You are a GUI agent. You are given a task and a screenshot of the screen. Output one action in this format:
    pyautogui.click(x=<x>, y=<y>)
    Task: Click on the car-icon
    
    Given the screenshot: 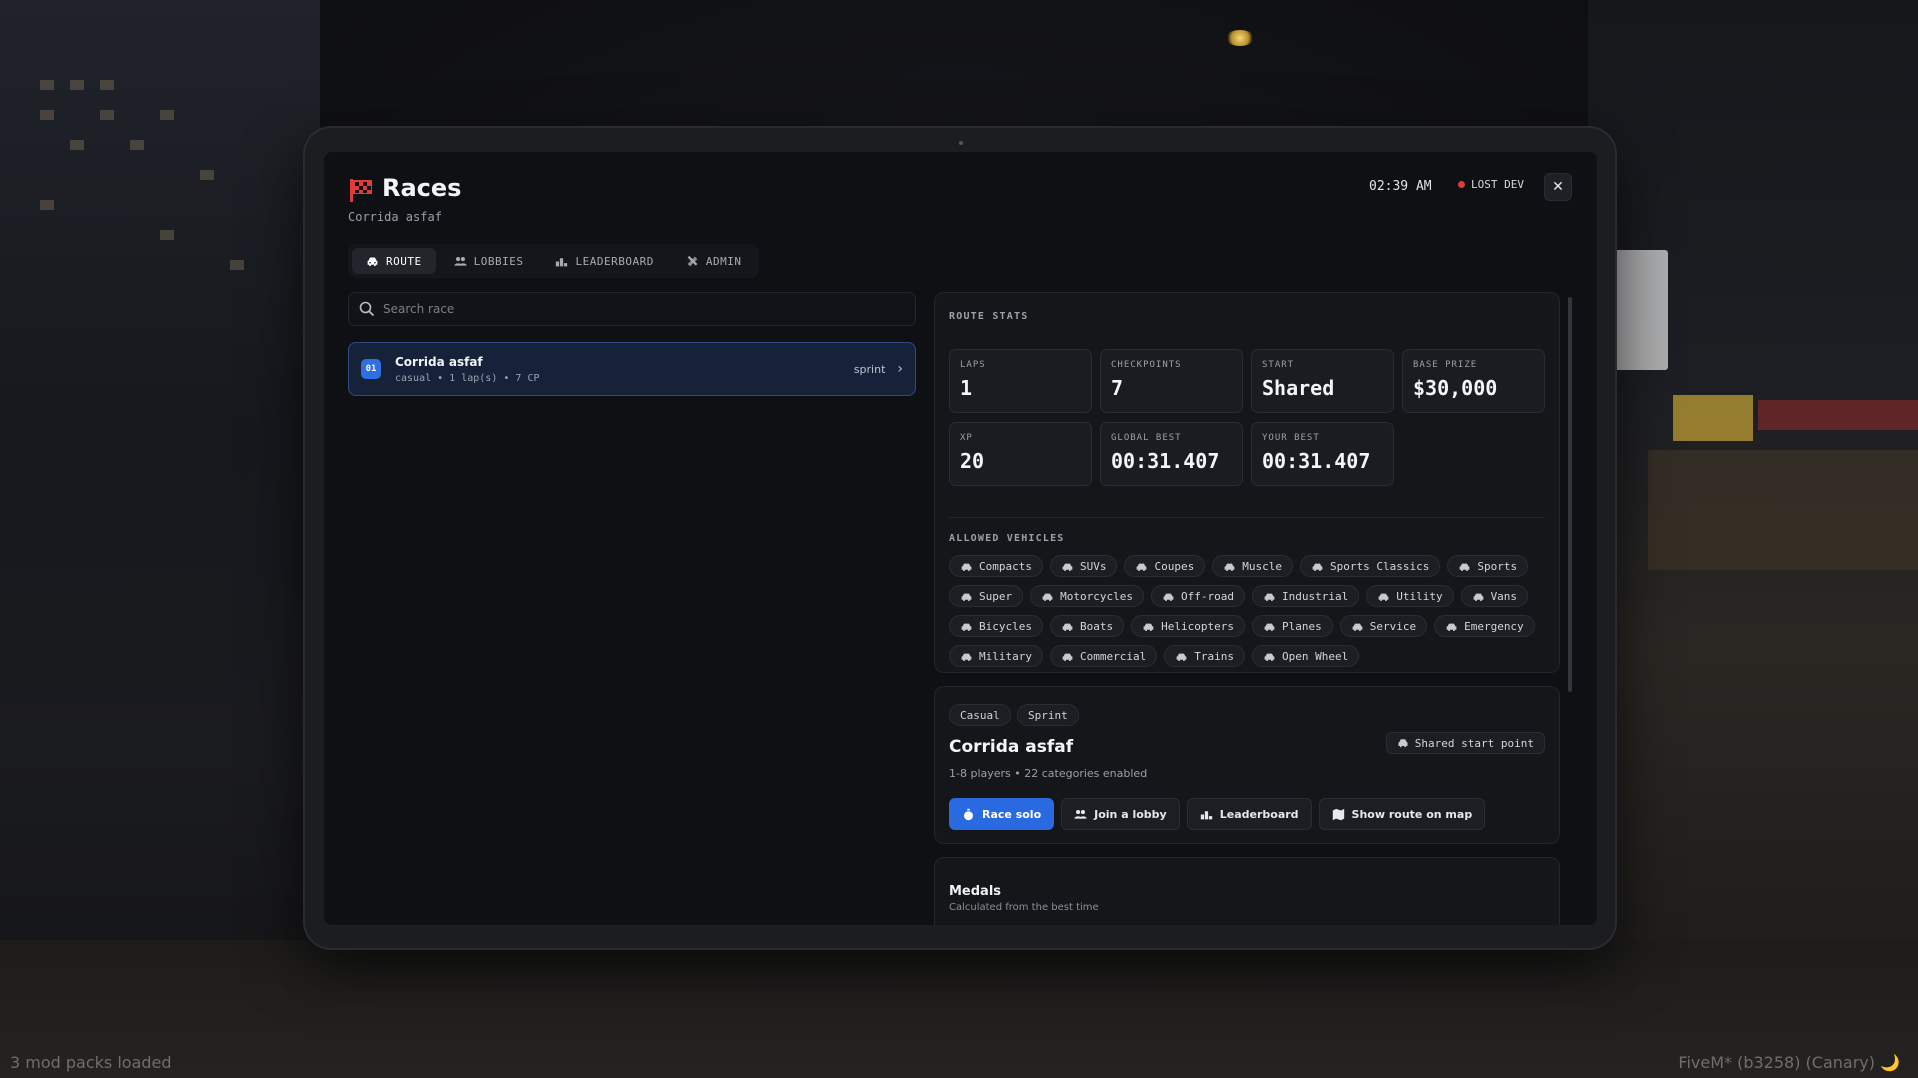 What is the action you would take?
    pyautogui.click(x=372, y=261)
    